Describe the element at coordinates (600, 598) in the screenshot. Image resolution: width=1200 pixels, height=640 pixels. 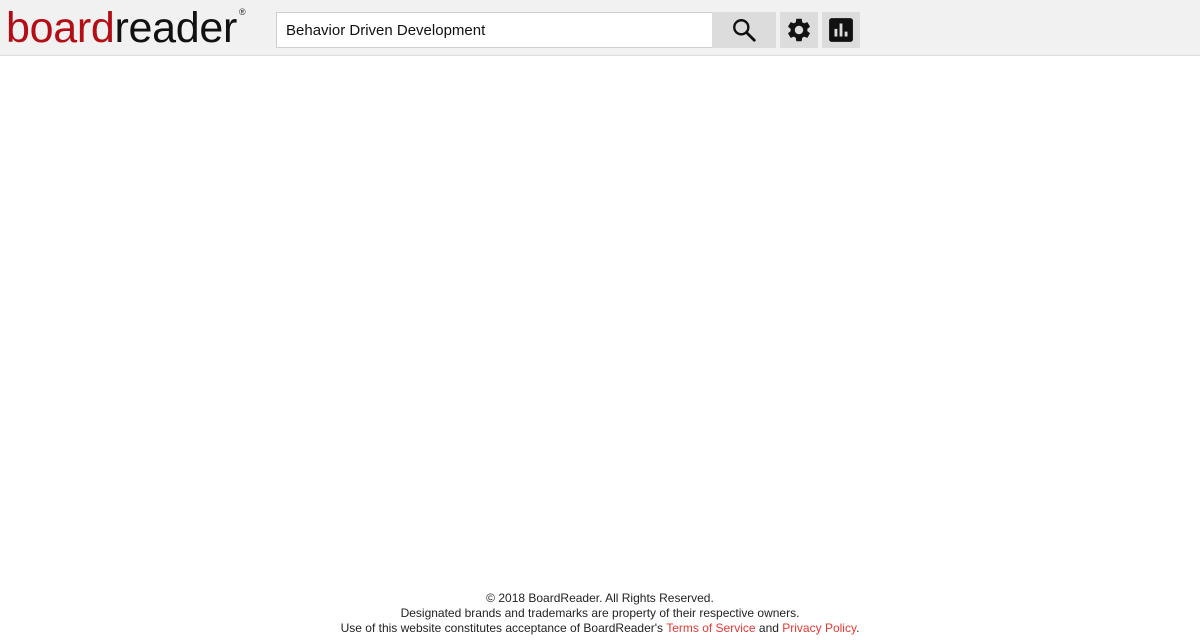
I see `copyright-text: © 2018 BoardReader. All Rights Reserved.` at that location.